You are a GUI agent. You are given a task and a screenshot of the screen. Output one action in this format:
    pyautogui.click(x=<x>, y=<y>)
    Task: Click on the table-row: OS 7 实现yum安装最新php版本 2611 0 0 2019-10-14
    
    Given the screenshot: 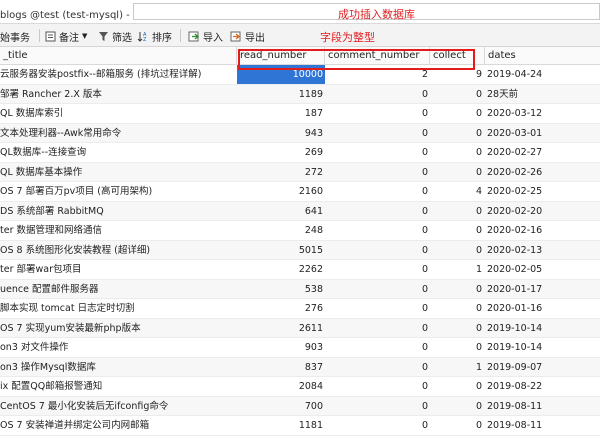 What is the action you would take?
    pyautogui.click(x=300, y=328)
    